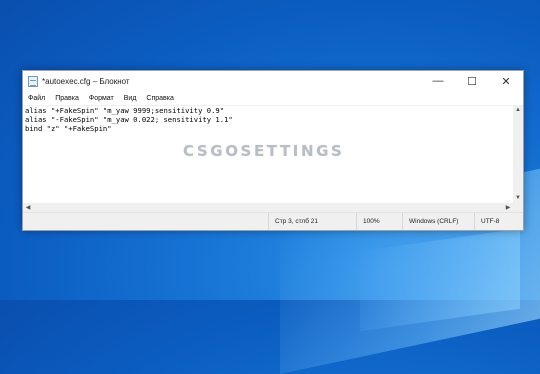  What do you see at coordinates (33, 81) in the screenshot?
I see `notepad-icon` at bounding box center [33, 81].